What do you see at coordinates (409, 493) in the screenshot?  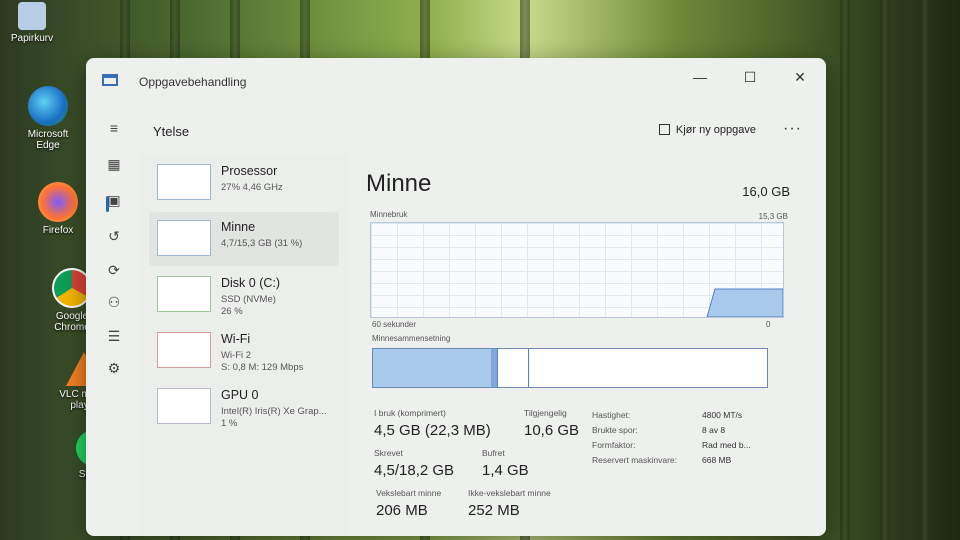 I see `paged-pool-label: Vekslebart minne` at bounding box center [409, 493].